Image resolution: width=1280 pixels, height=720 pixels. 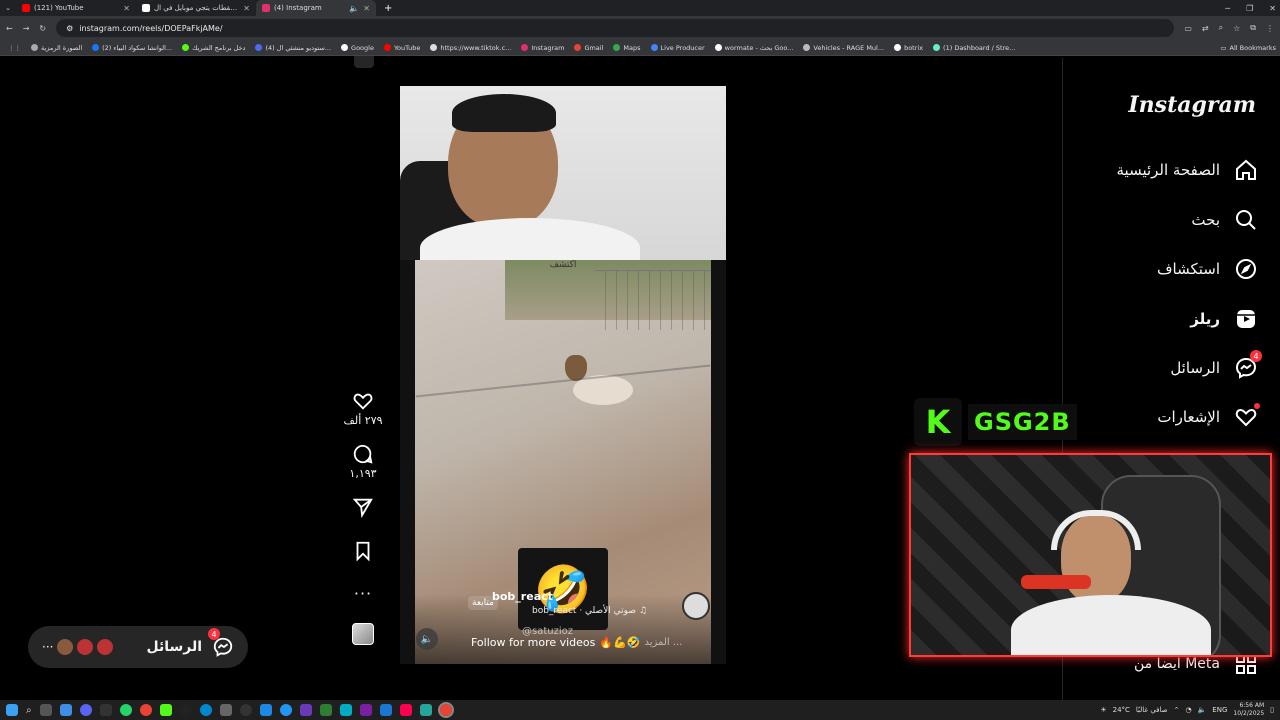 What do you see at coordinates (1195, 368) in the screenshot?
I see `sidebar-item-label: الرسائل` at bounding box center [1195, 368].